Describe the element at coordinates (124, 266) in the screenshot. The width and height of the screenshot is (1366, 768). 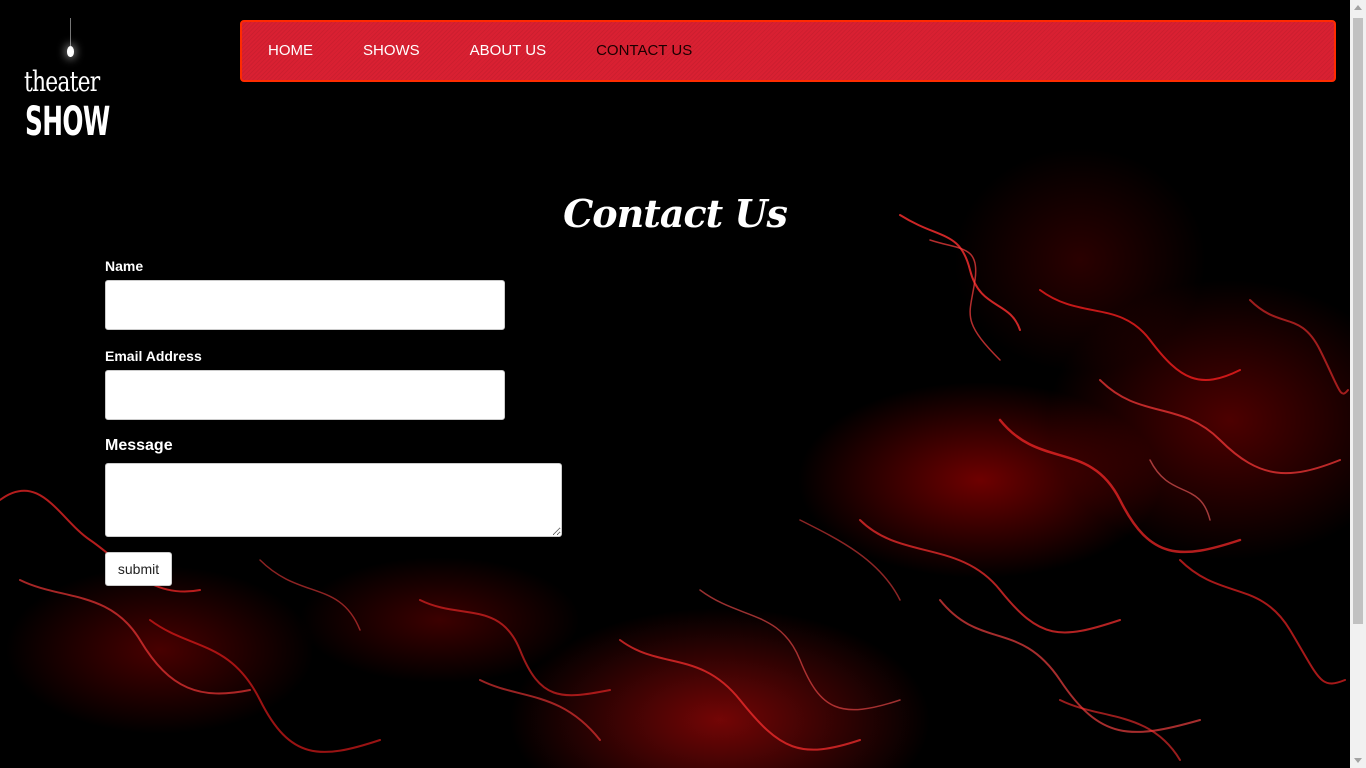
I see `name-label: Name` at that location.